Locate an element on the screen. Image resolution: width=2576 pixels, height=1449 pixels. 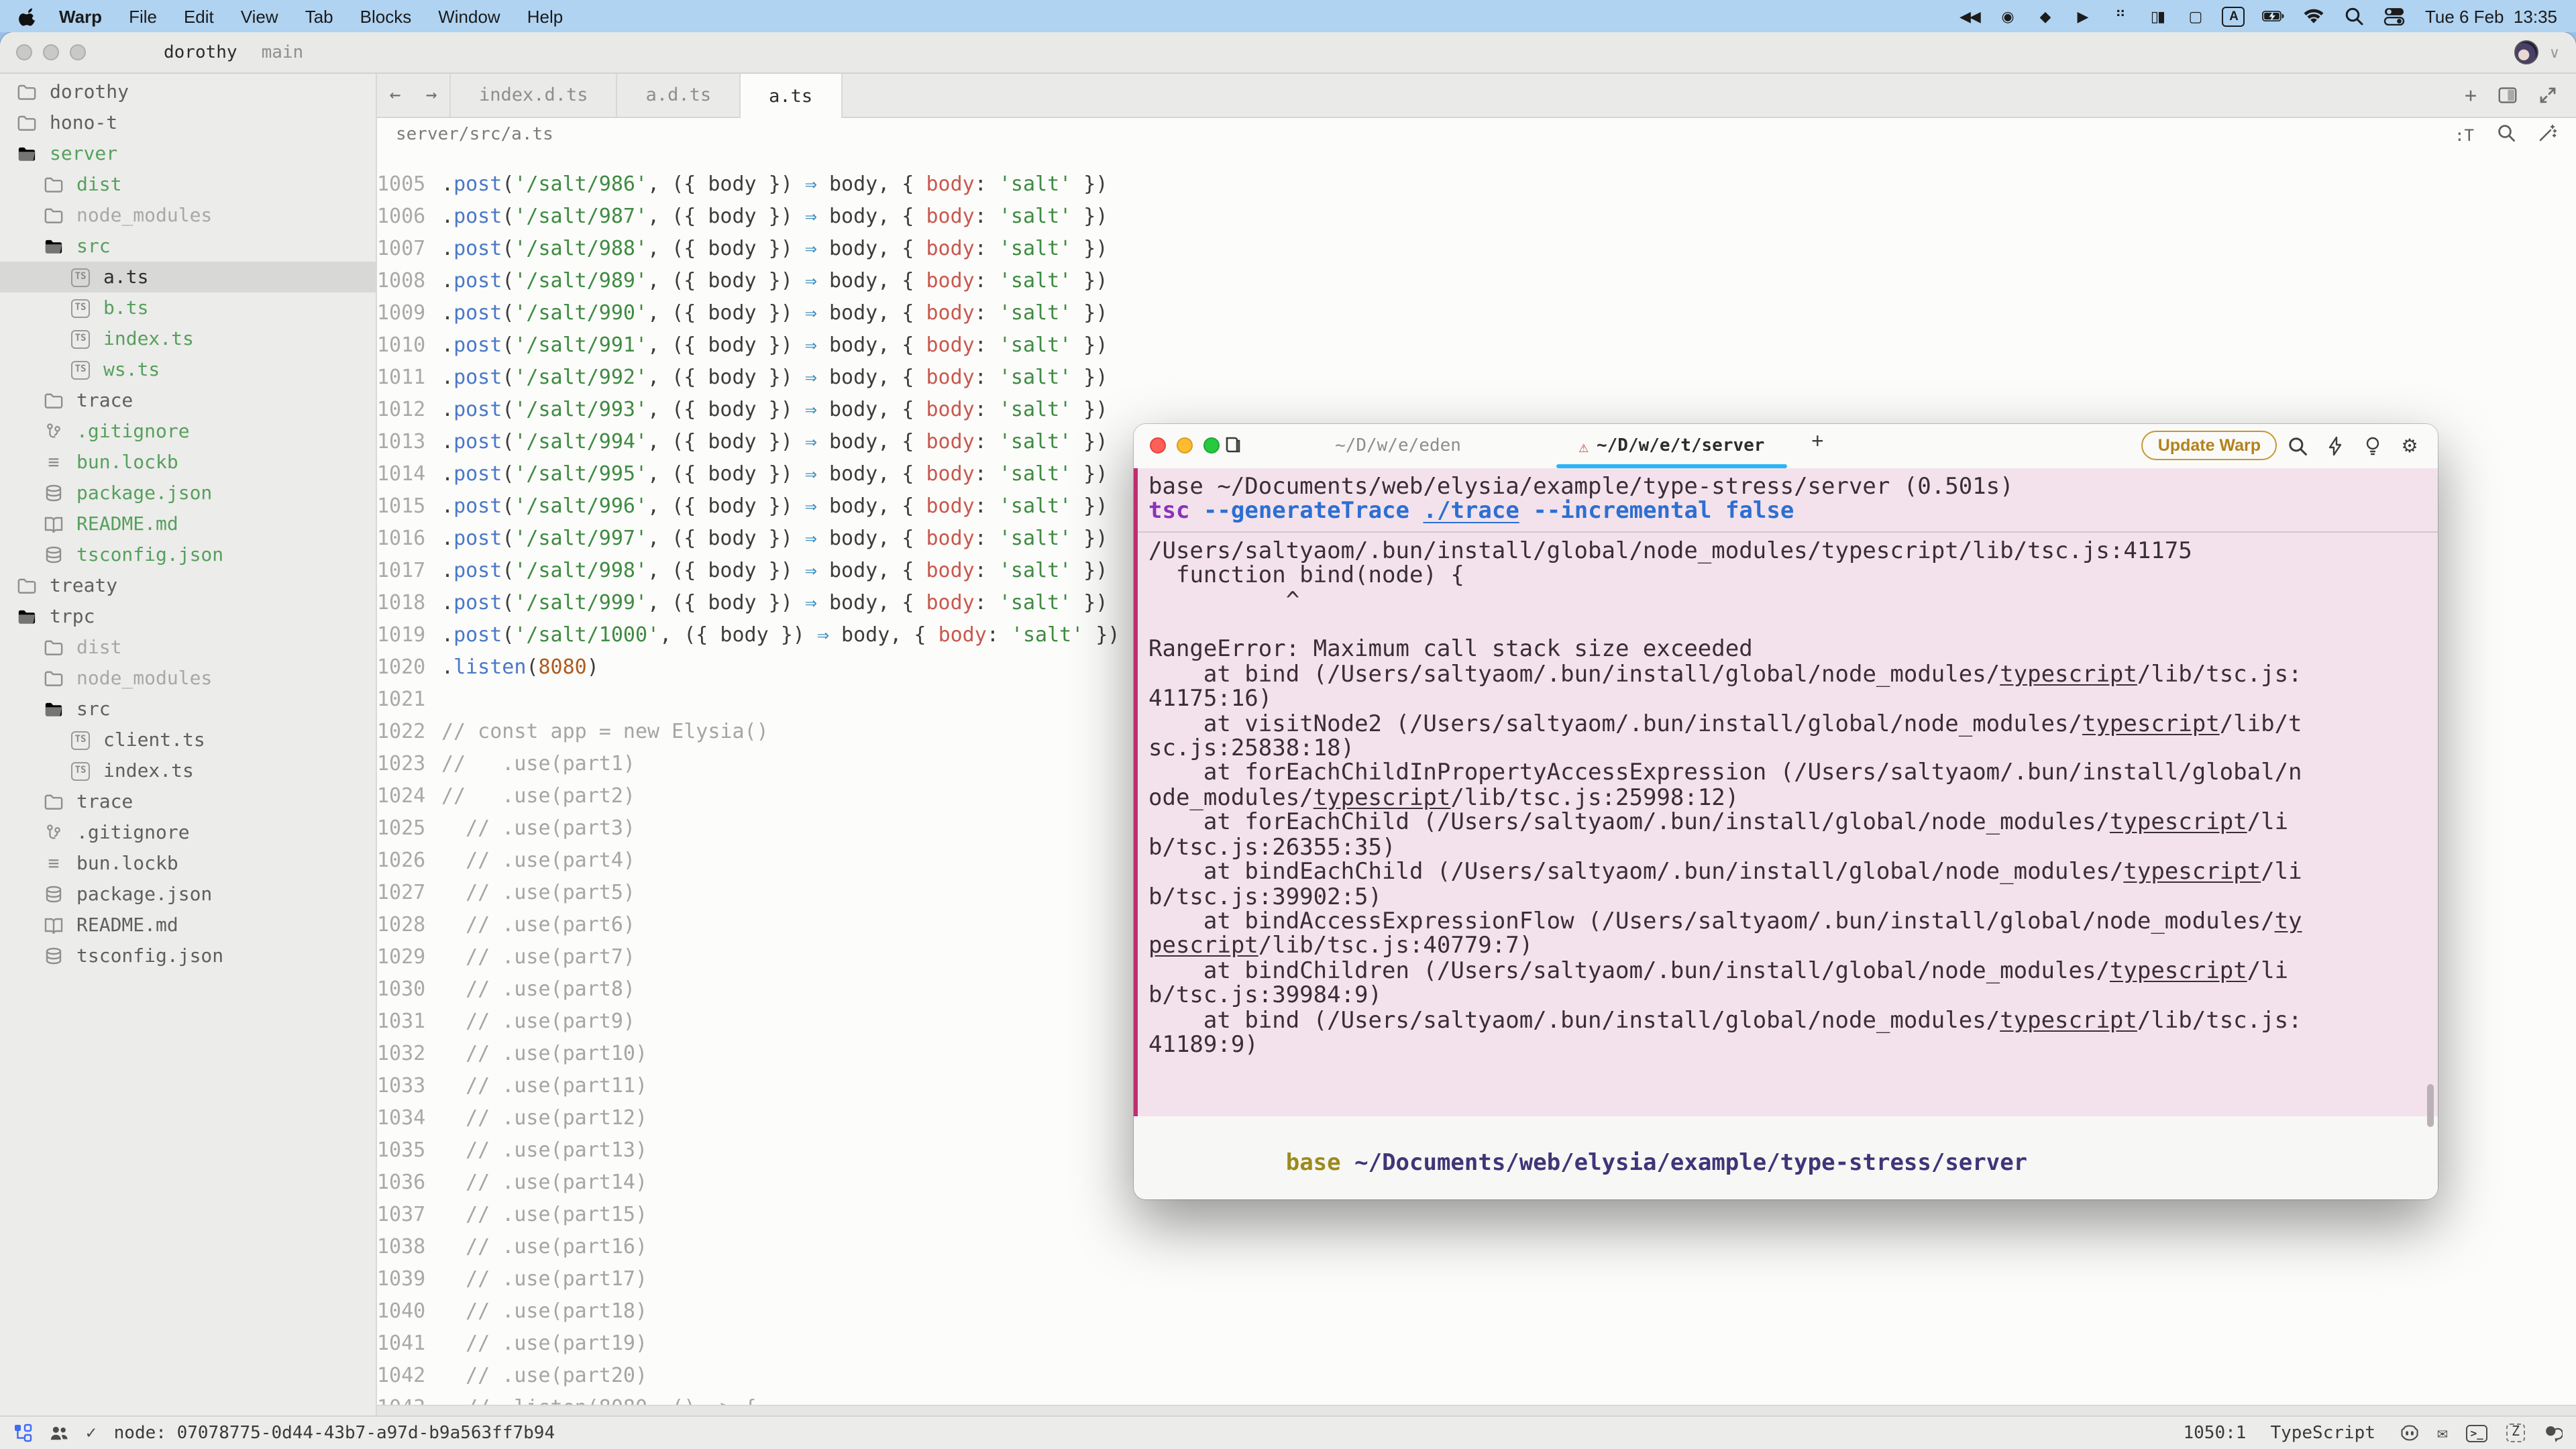
chevron-down-icon: ∨ is located at coordinates (2554, 52).